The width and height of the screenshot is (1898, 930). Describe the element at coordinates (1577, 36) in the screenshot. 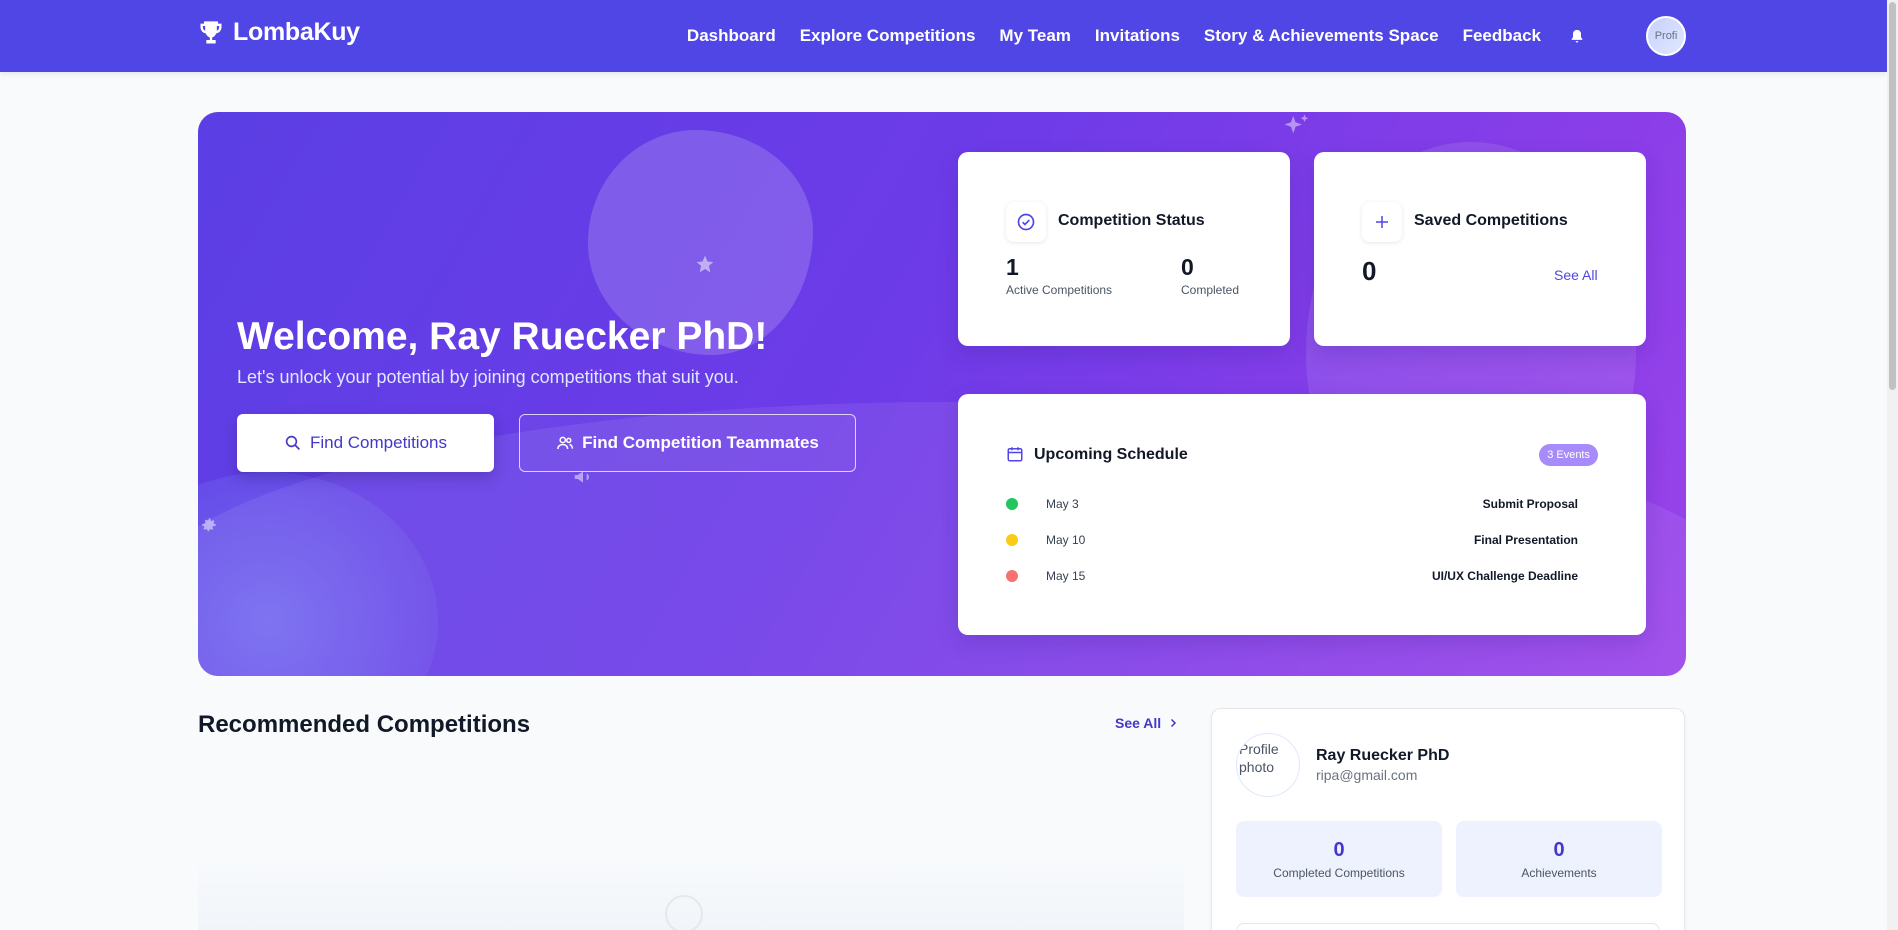

I see `bell-icon` at that location.